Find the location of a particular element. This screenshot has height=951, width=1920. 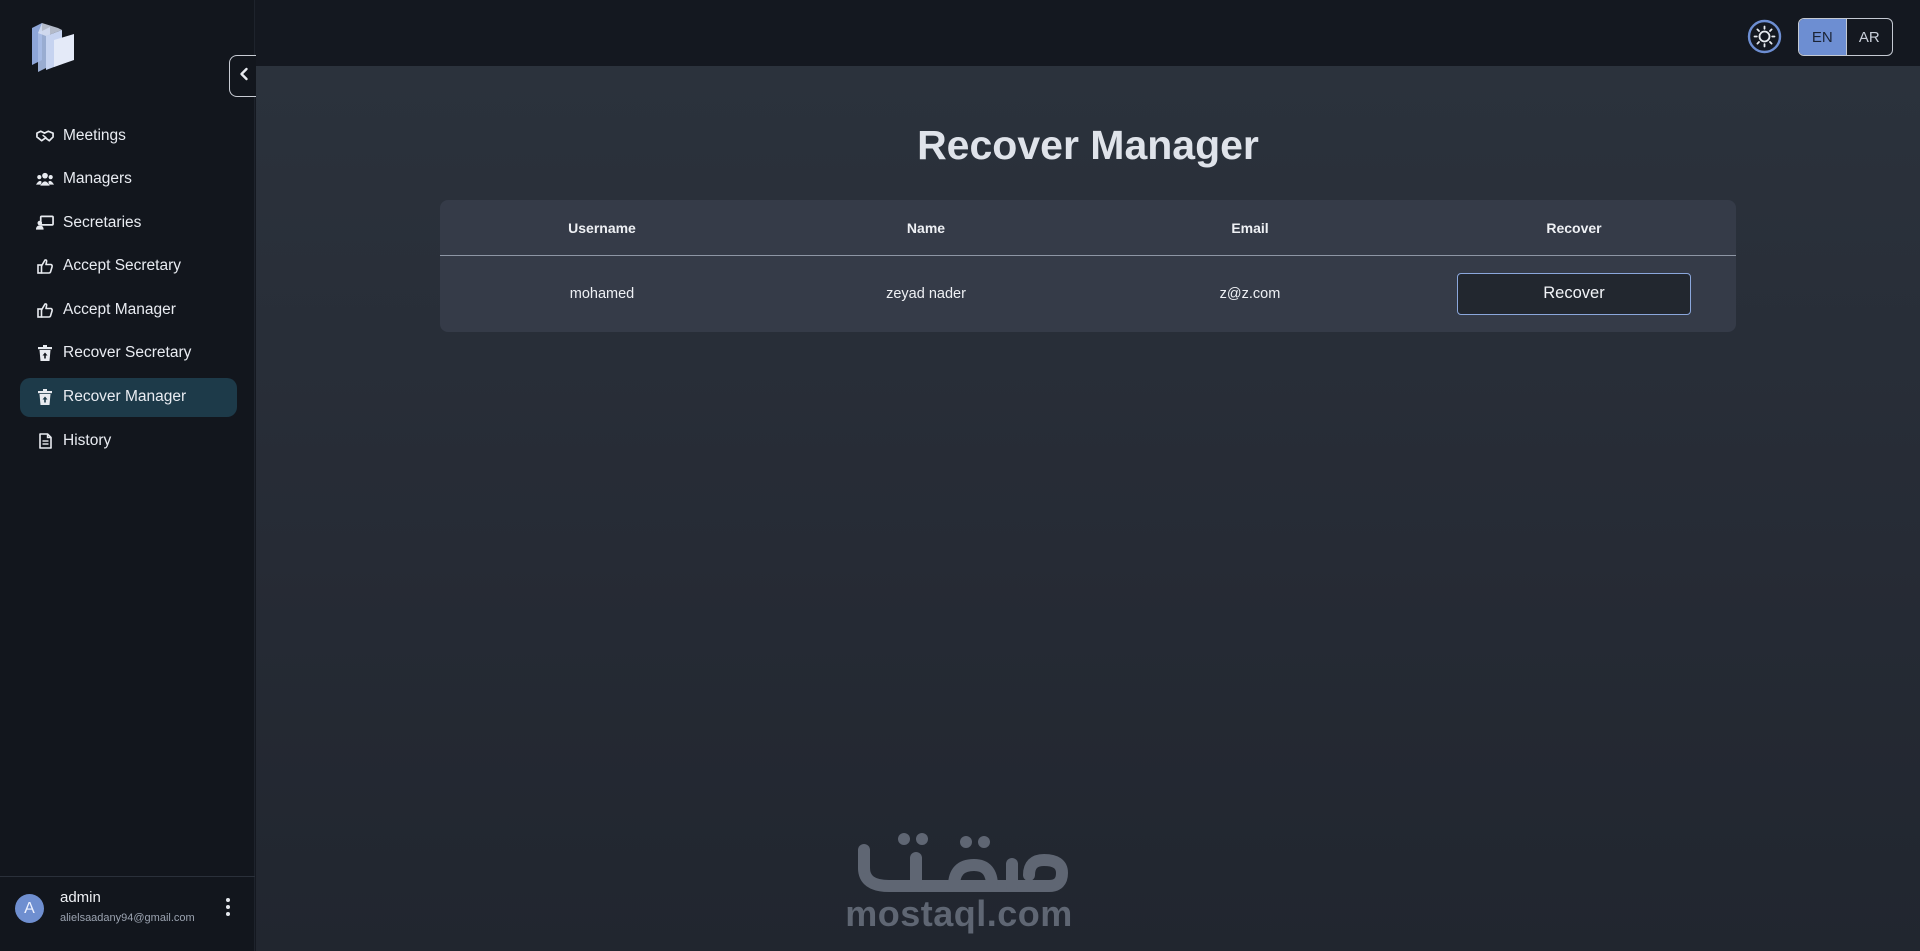

file-icon is located at coordinates (45, 441).